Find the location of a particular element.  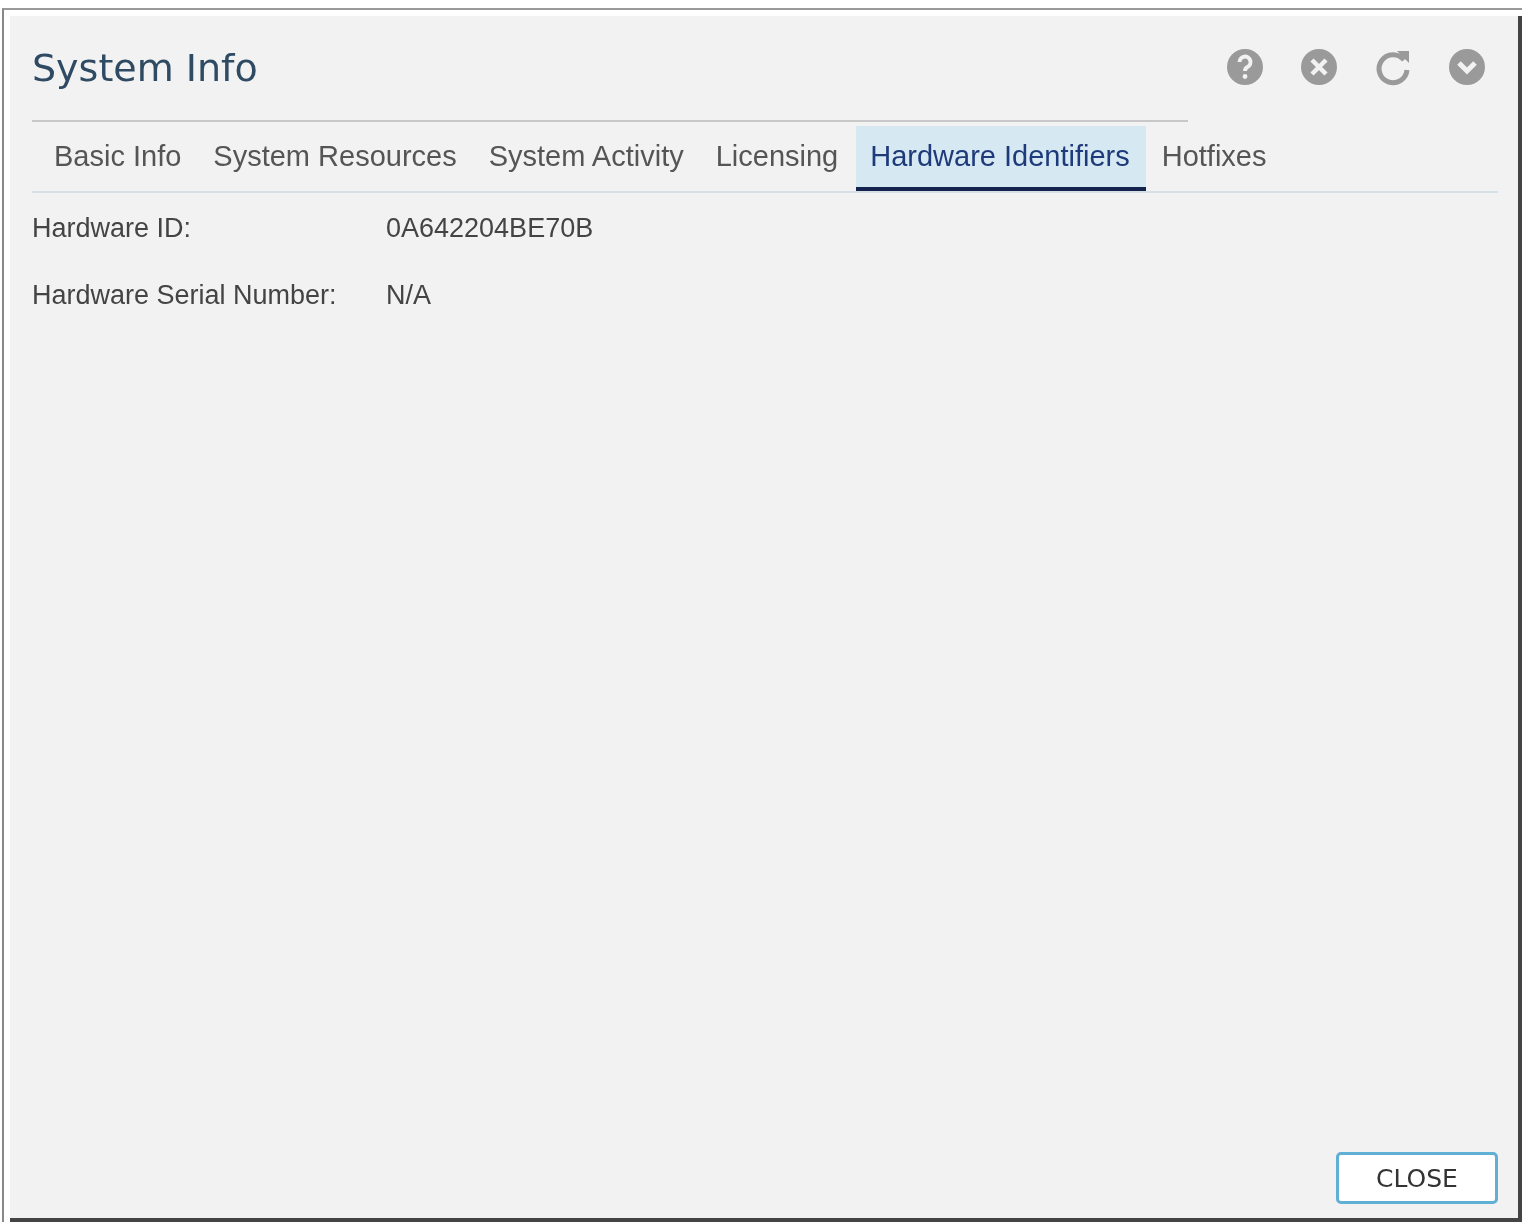

close-button: CLOSE is located at coordinates (1417, 1178).